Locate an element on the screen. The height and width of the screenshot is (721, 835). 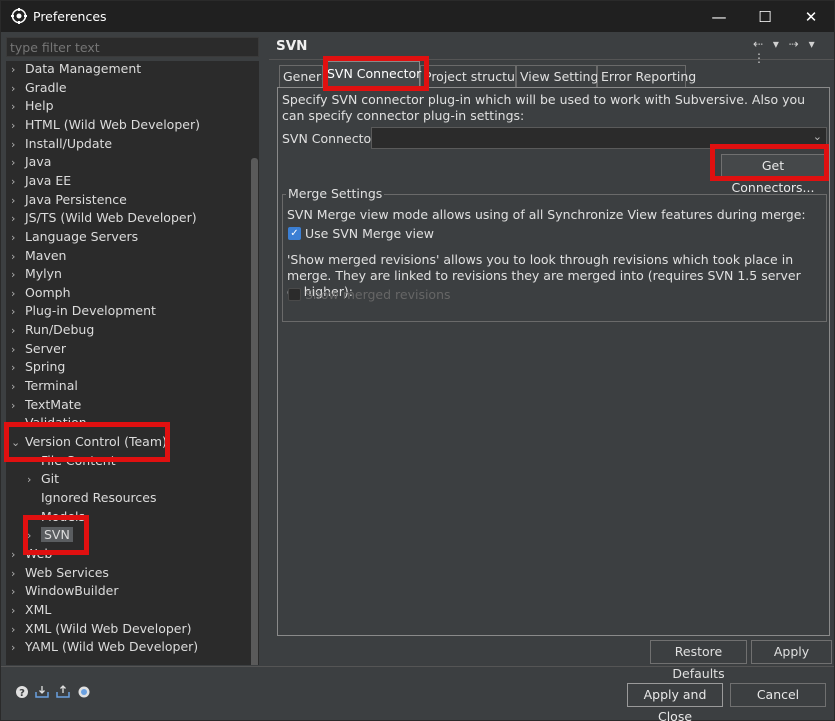
restore-defaults-button: Restore Defaults is located at coordinates (698, 660).